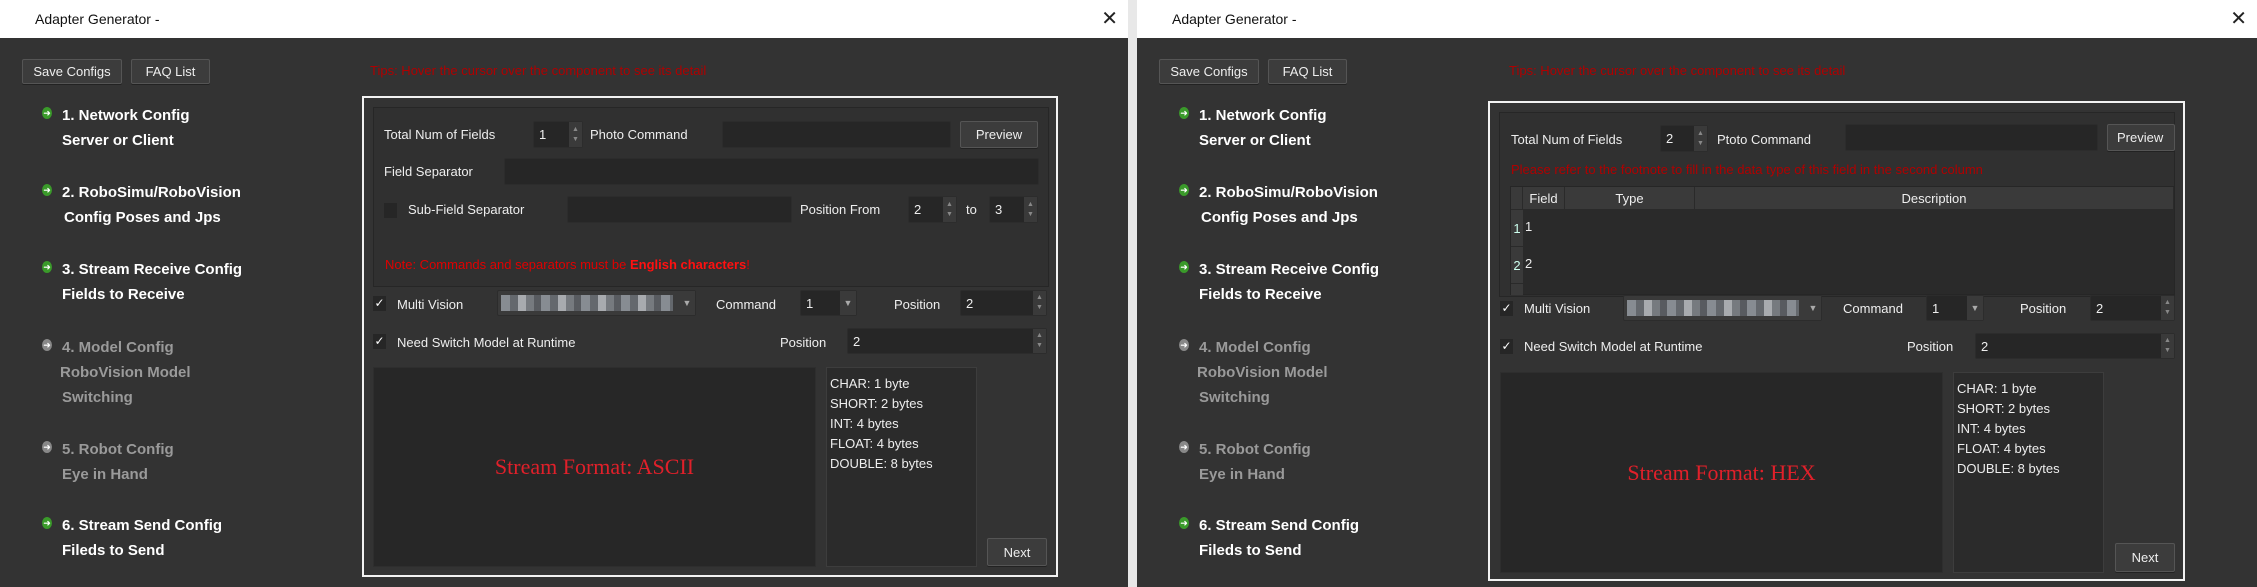 This screenshot has height=587, width=2257. I want to click on field-separator-input, so click(771, 171).